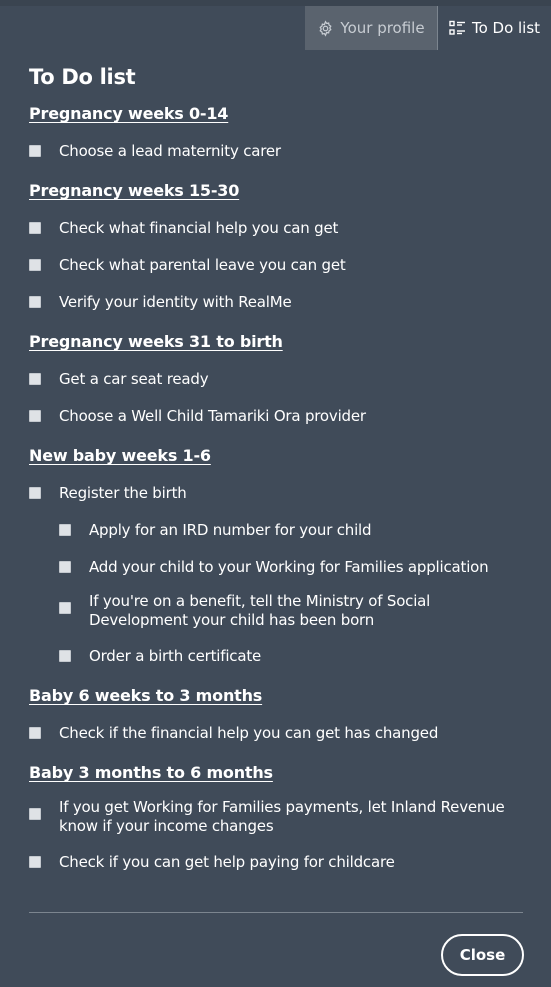  Describe the element at coordinates (325, 28) in the screenshot. I see `gear-icon` at that location.